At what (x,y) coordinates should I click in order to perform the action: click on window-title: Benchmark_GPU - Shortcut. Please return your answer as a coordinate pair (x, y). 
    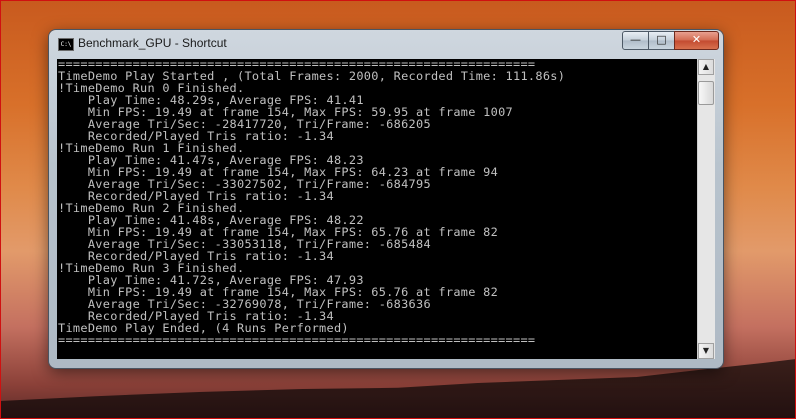
    Looking at the image, I should click on (152, 43).